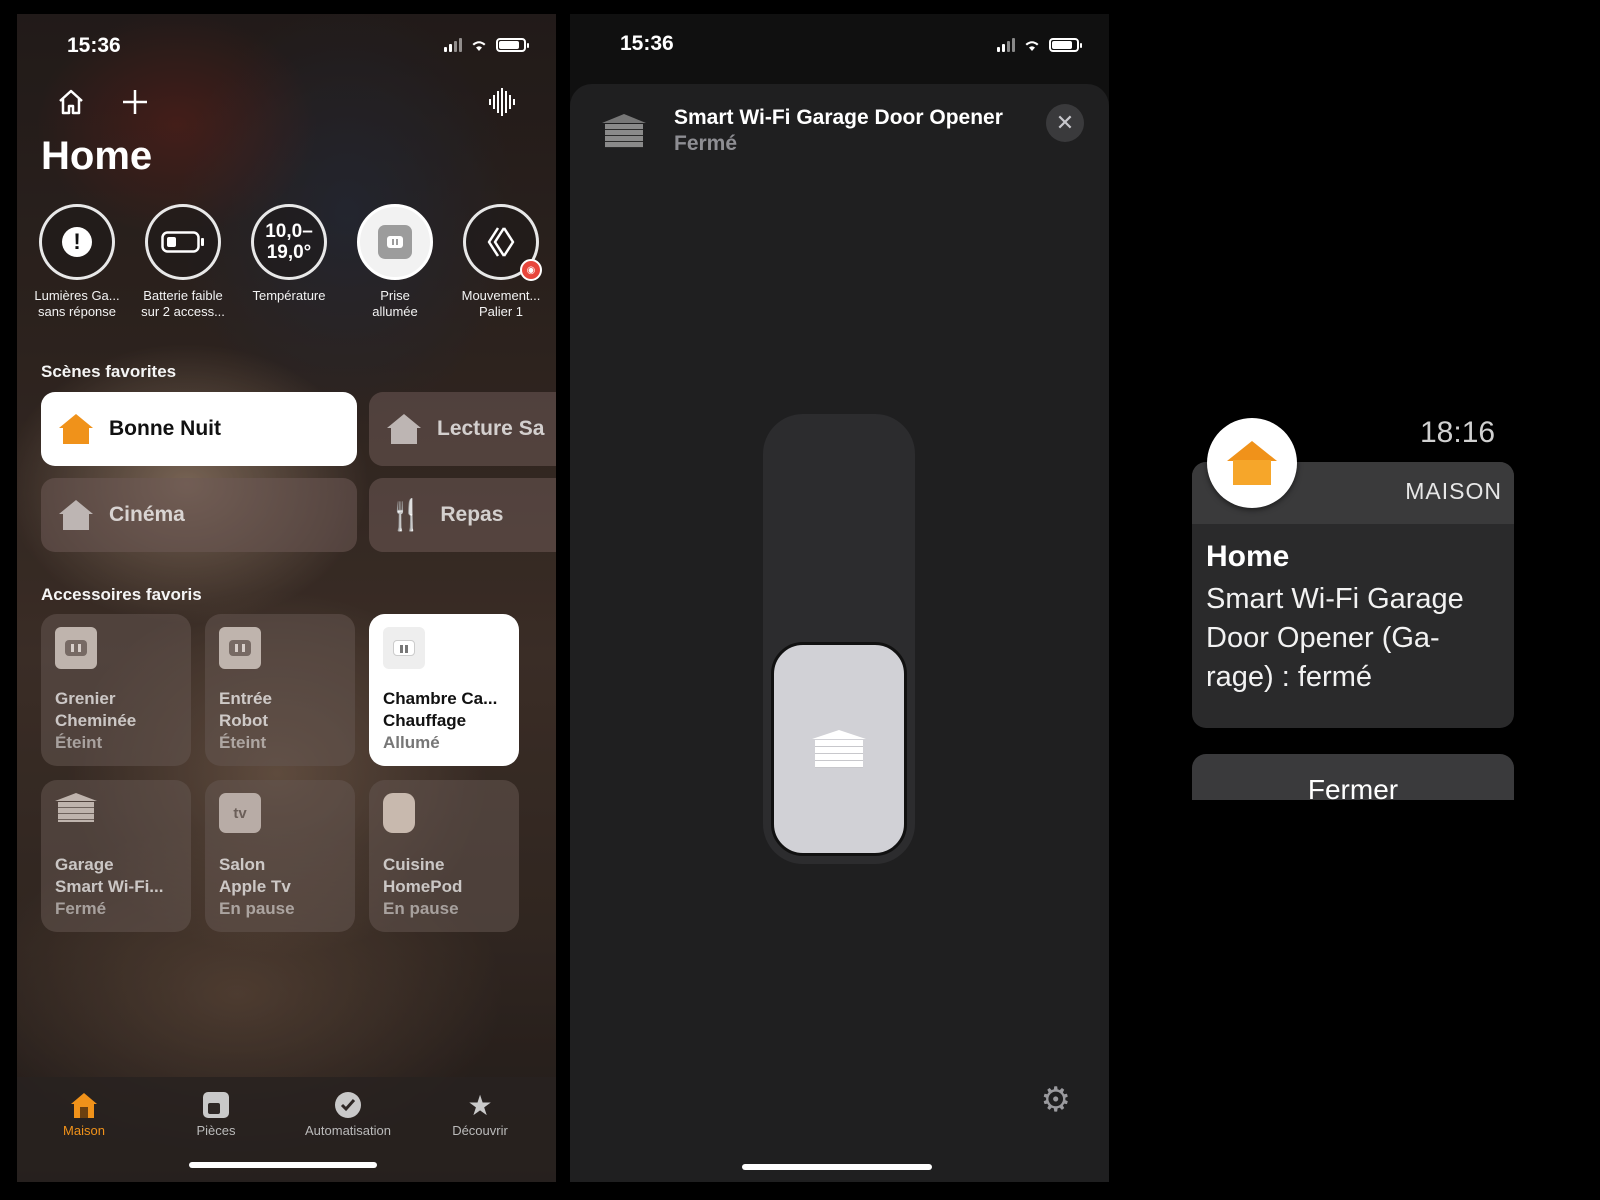  I want to click on status-label: Mouvement... Palier 1, so click(501, 304).